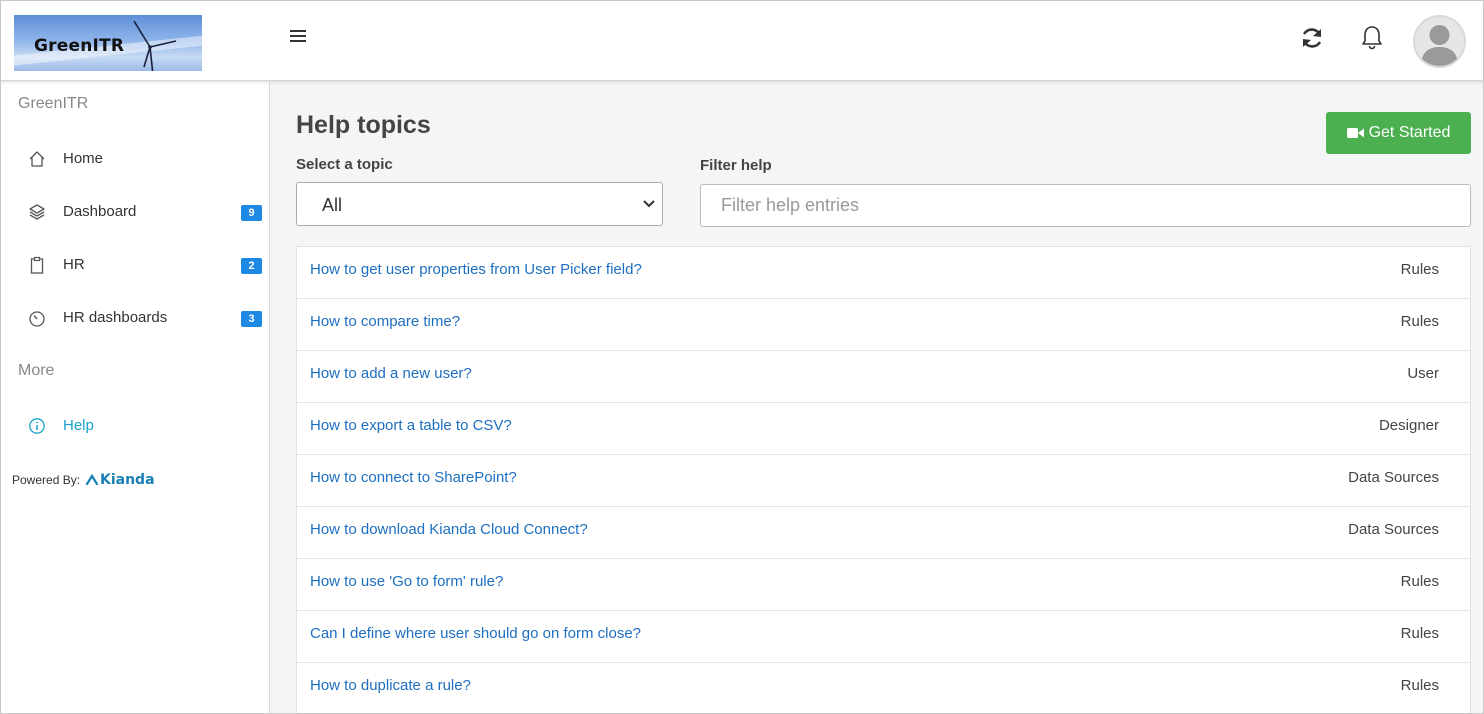 This screenshot has width=1484, height=714. What do you see at coordinates (449, 529) in the screenshot?
I see `help-entry-link: How to download Kianda Cloud Connect?` at bounding box center [449, 529].